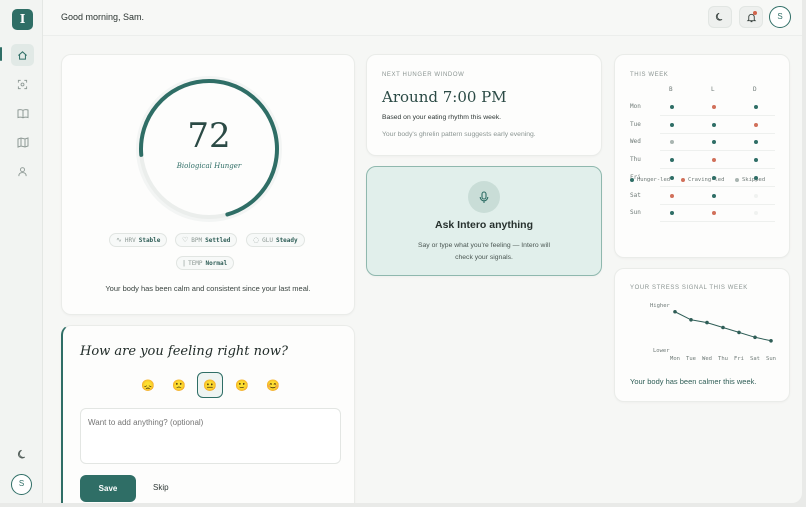 The width and height of the screenshot is (806, 507). Describe the element at coordinates (184, 351) in the screenshot. I see `feeling-title: How are you feeling right now?` at that location.